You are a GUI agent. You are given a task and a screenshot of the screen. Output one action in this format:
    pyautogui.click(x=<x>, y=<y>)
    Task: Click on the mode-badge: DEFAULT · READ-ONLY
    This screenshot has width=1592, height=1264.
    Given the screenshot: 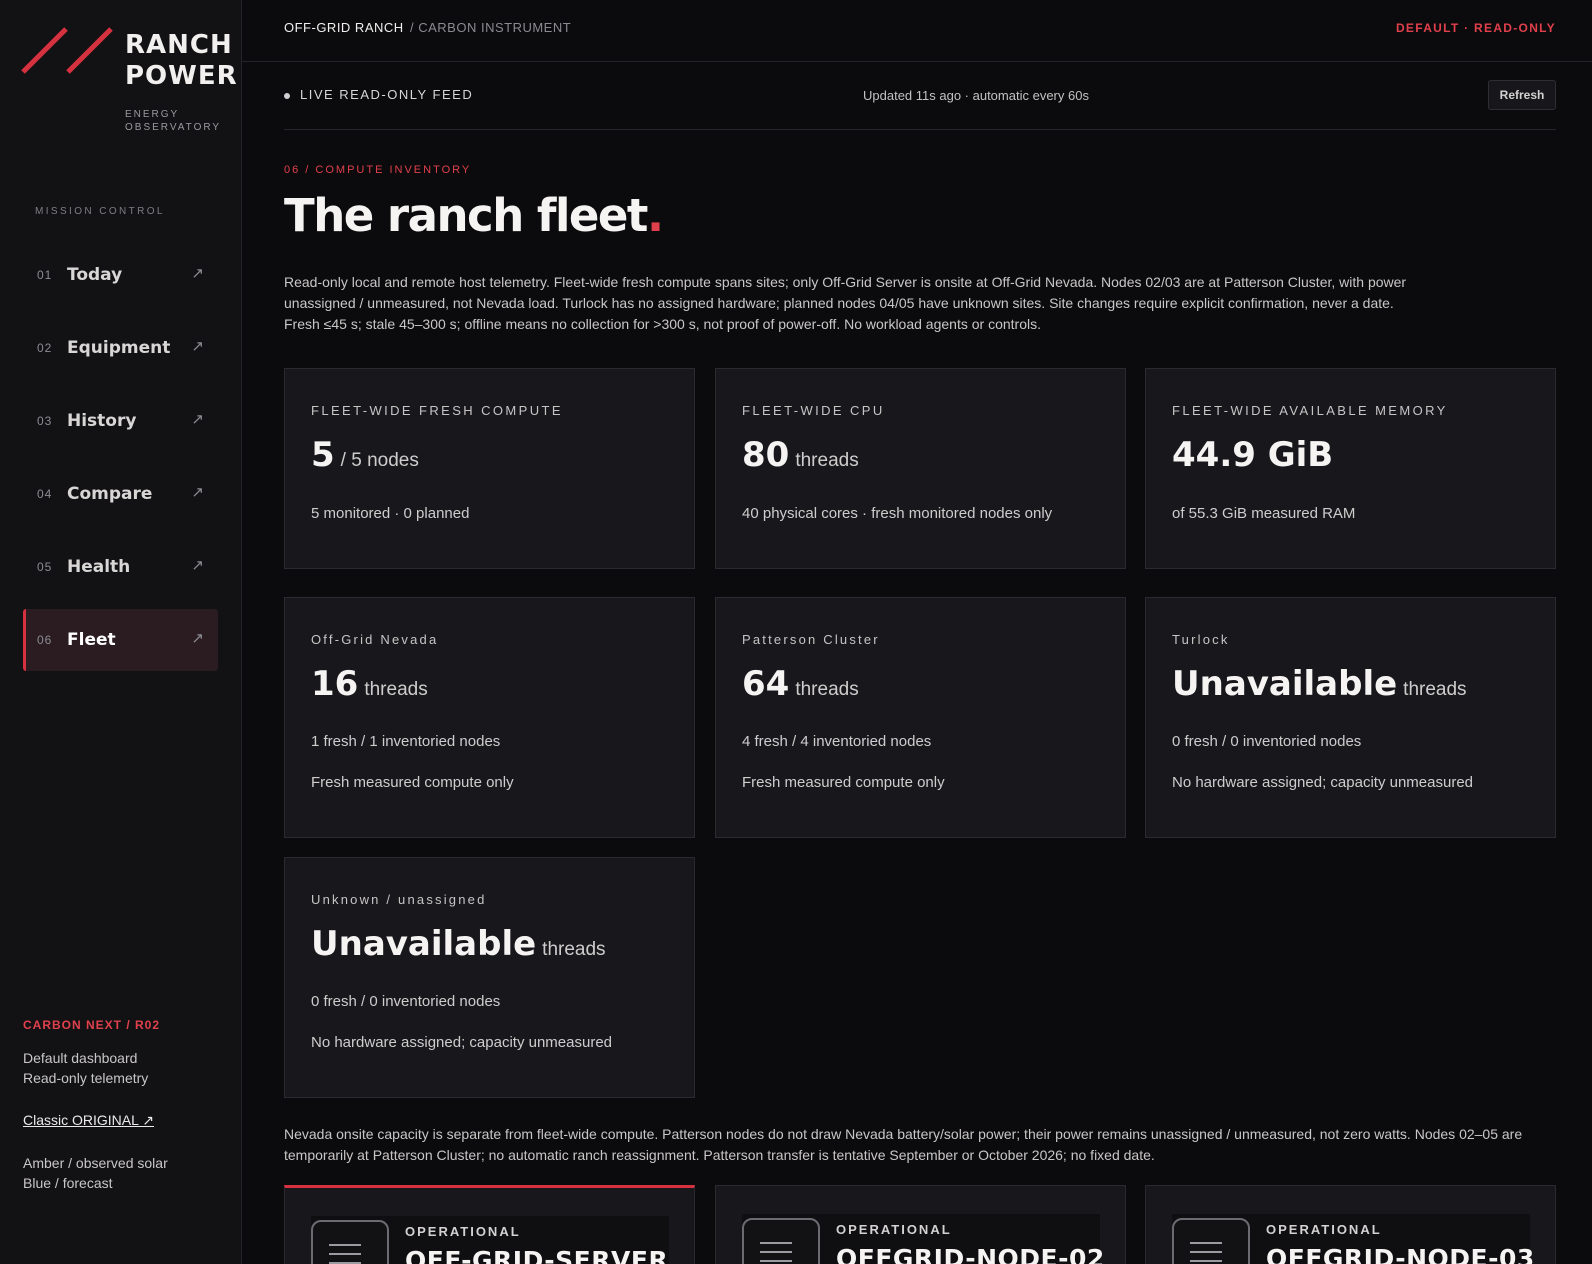 What is the action you would take?
    pyautogui.click(x=1475, y=28)
    